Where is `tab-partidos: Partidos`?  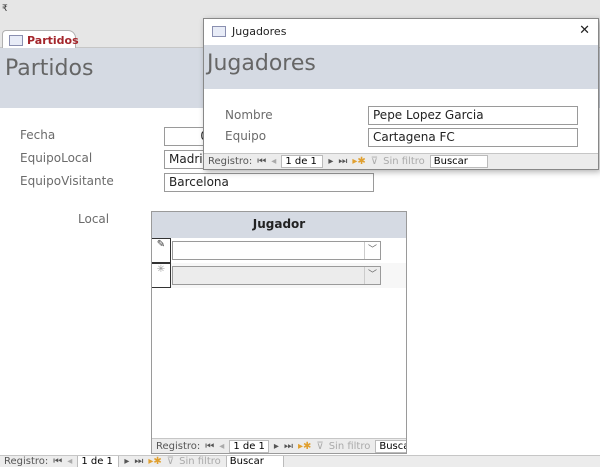 tab-partidos: Partidos is located at coordinates (40, 39).